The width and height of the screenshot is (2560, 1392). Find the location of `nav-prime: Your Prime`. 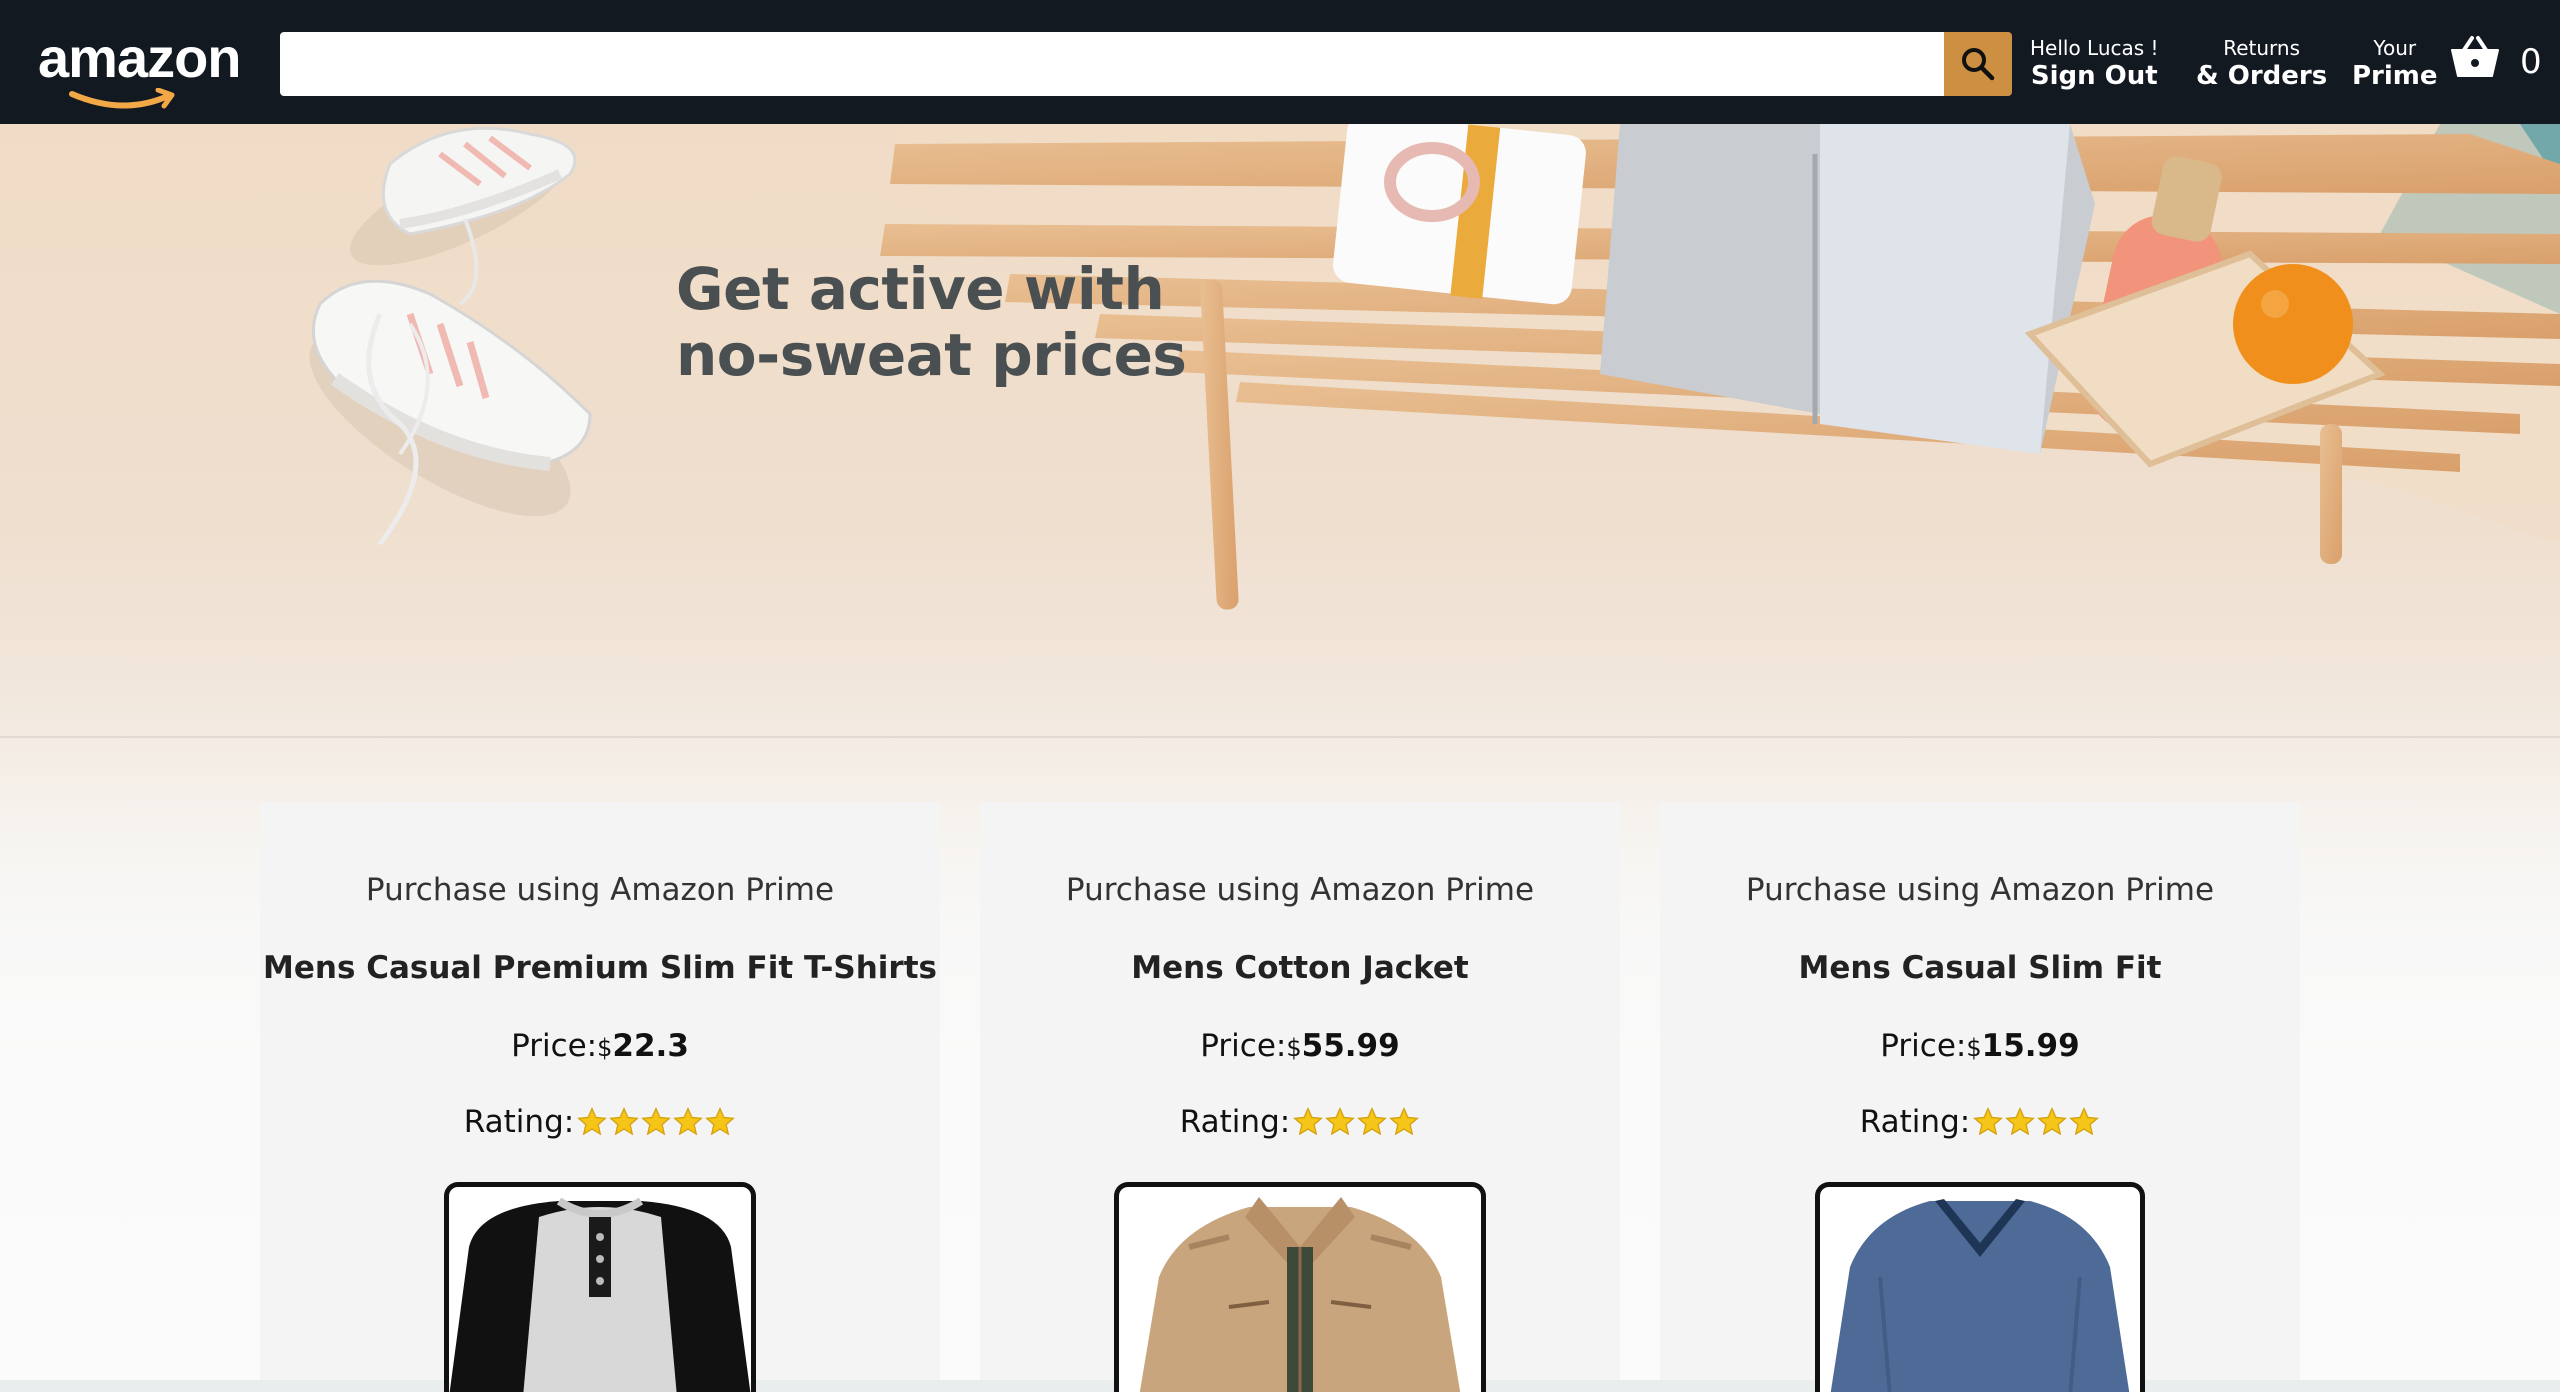

nav-prime: Your Prime is located at coordinates (2395, 64).